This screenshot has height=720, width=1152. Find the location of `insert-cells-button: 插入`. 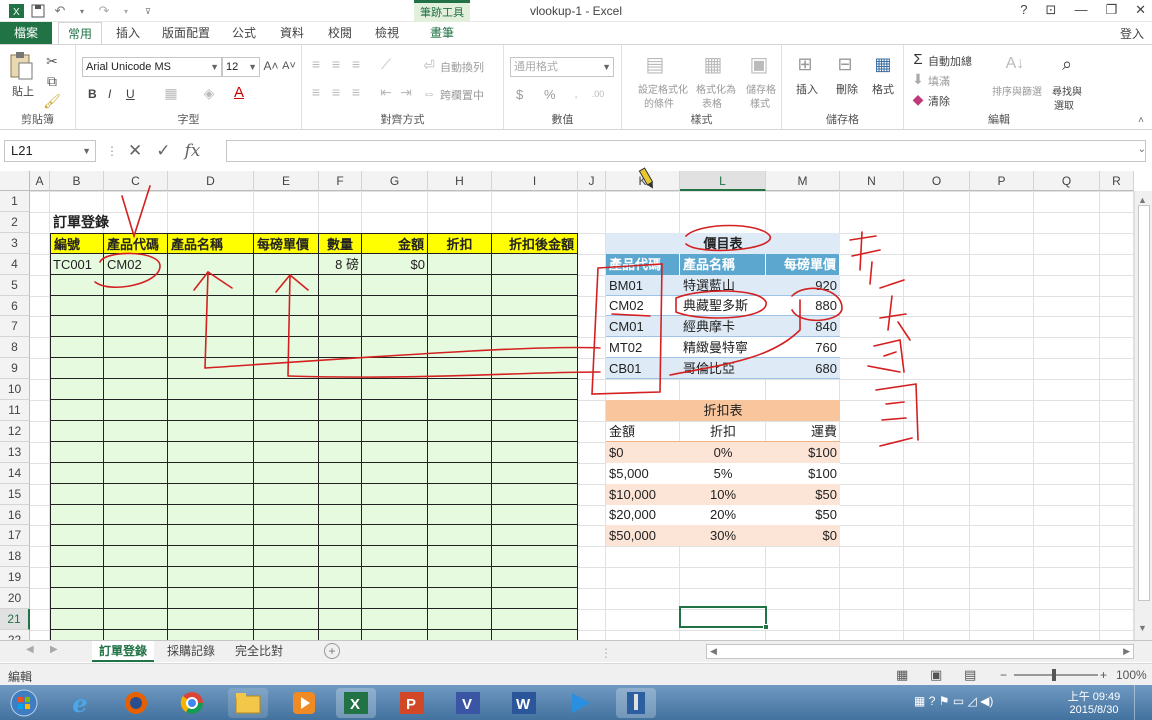

insert-cells-button: 插入 is located at coordinates (807, 89).